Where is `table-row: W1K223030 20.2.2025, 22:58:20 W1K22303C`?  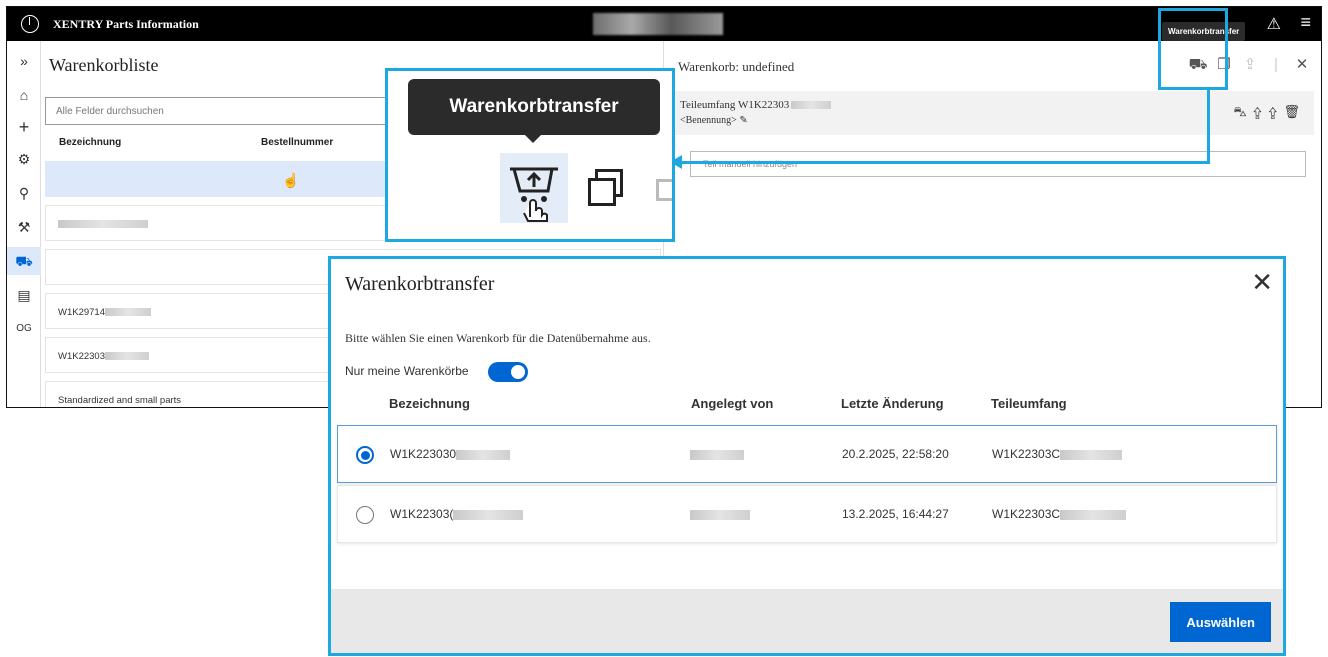 table-row: W1K223030 20.2.2025, 22:58:20 W1K22303C is located at coordinates (807, 454).